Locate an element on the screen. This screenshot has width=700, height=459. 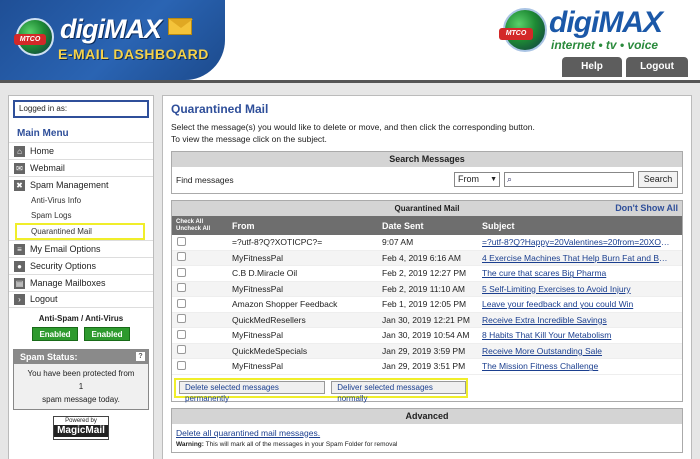
spam-status-count: 1 is located at coordinates (81, 386).